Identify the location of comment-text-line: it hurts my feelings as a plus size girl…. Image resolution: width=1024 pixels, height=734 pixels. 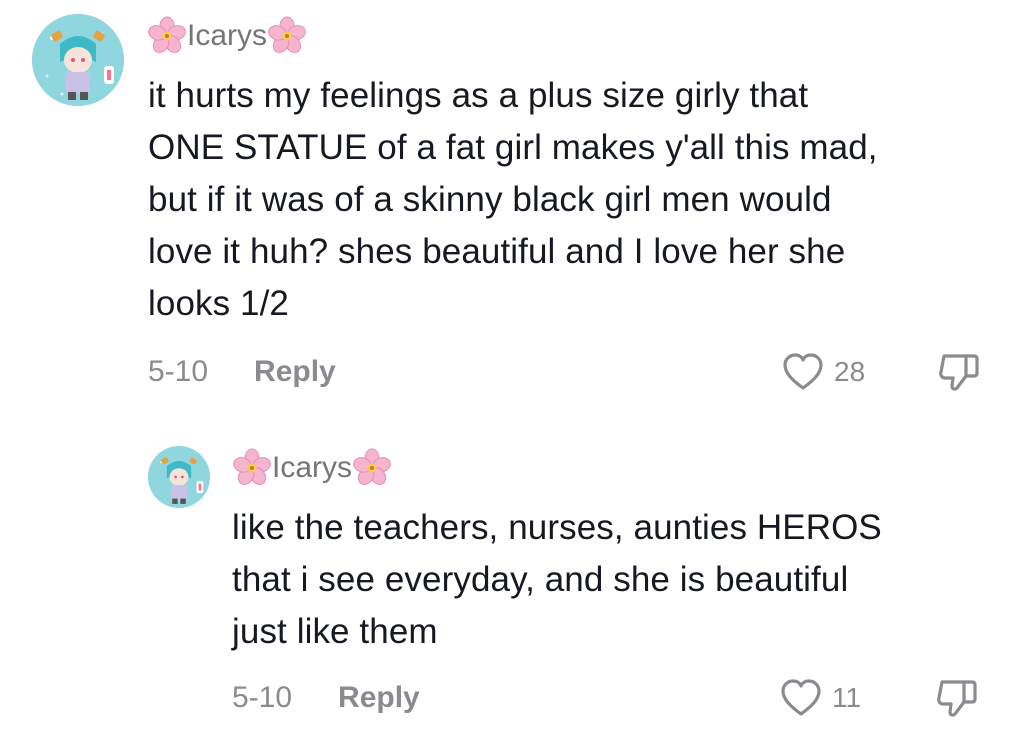
(478, 95).